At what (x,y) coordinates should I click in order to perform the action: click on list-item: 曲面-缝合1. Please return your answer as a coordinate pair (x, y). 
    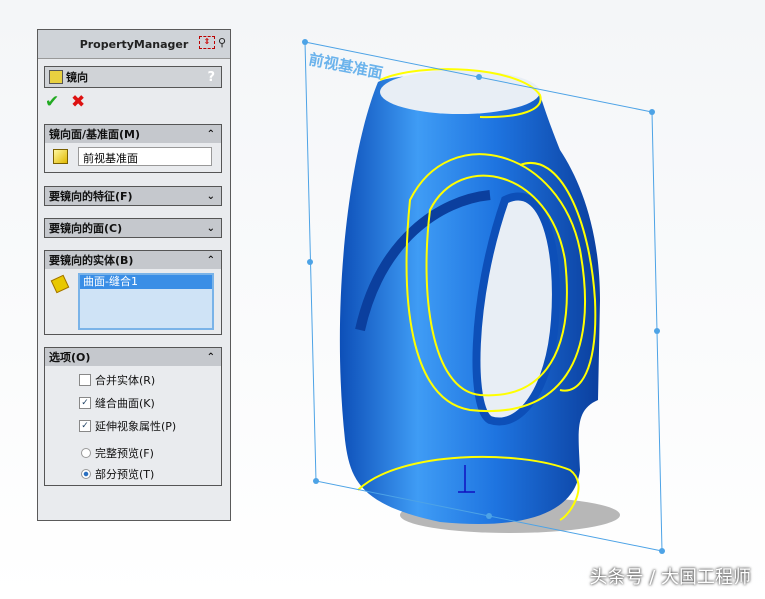
    Looking at the image, I should click on (146, 282).